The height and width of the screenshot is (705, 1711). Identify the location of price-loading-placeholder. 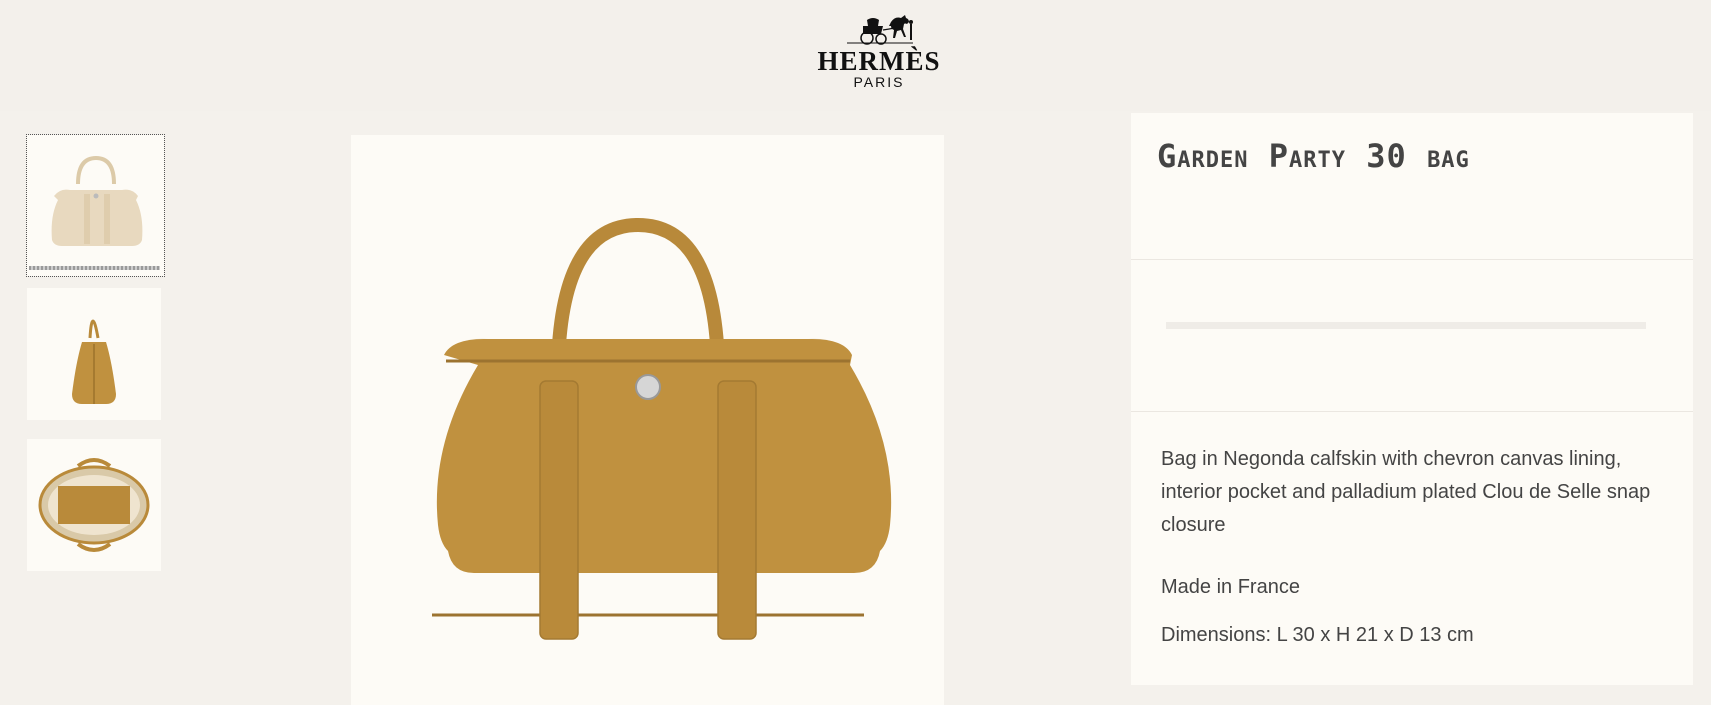
(1406, 325).